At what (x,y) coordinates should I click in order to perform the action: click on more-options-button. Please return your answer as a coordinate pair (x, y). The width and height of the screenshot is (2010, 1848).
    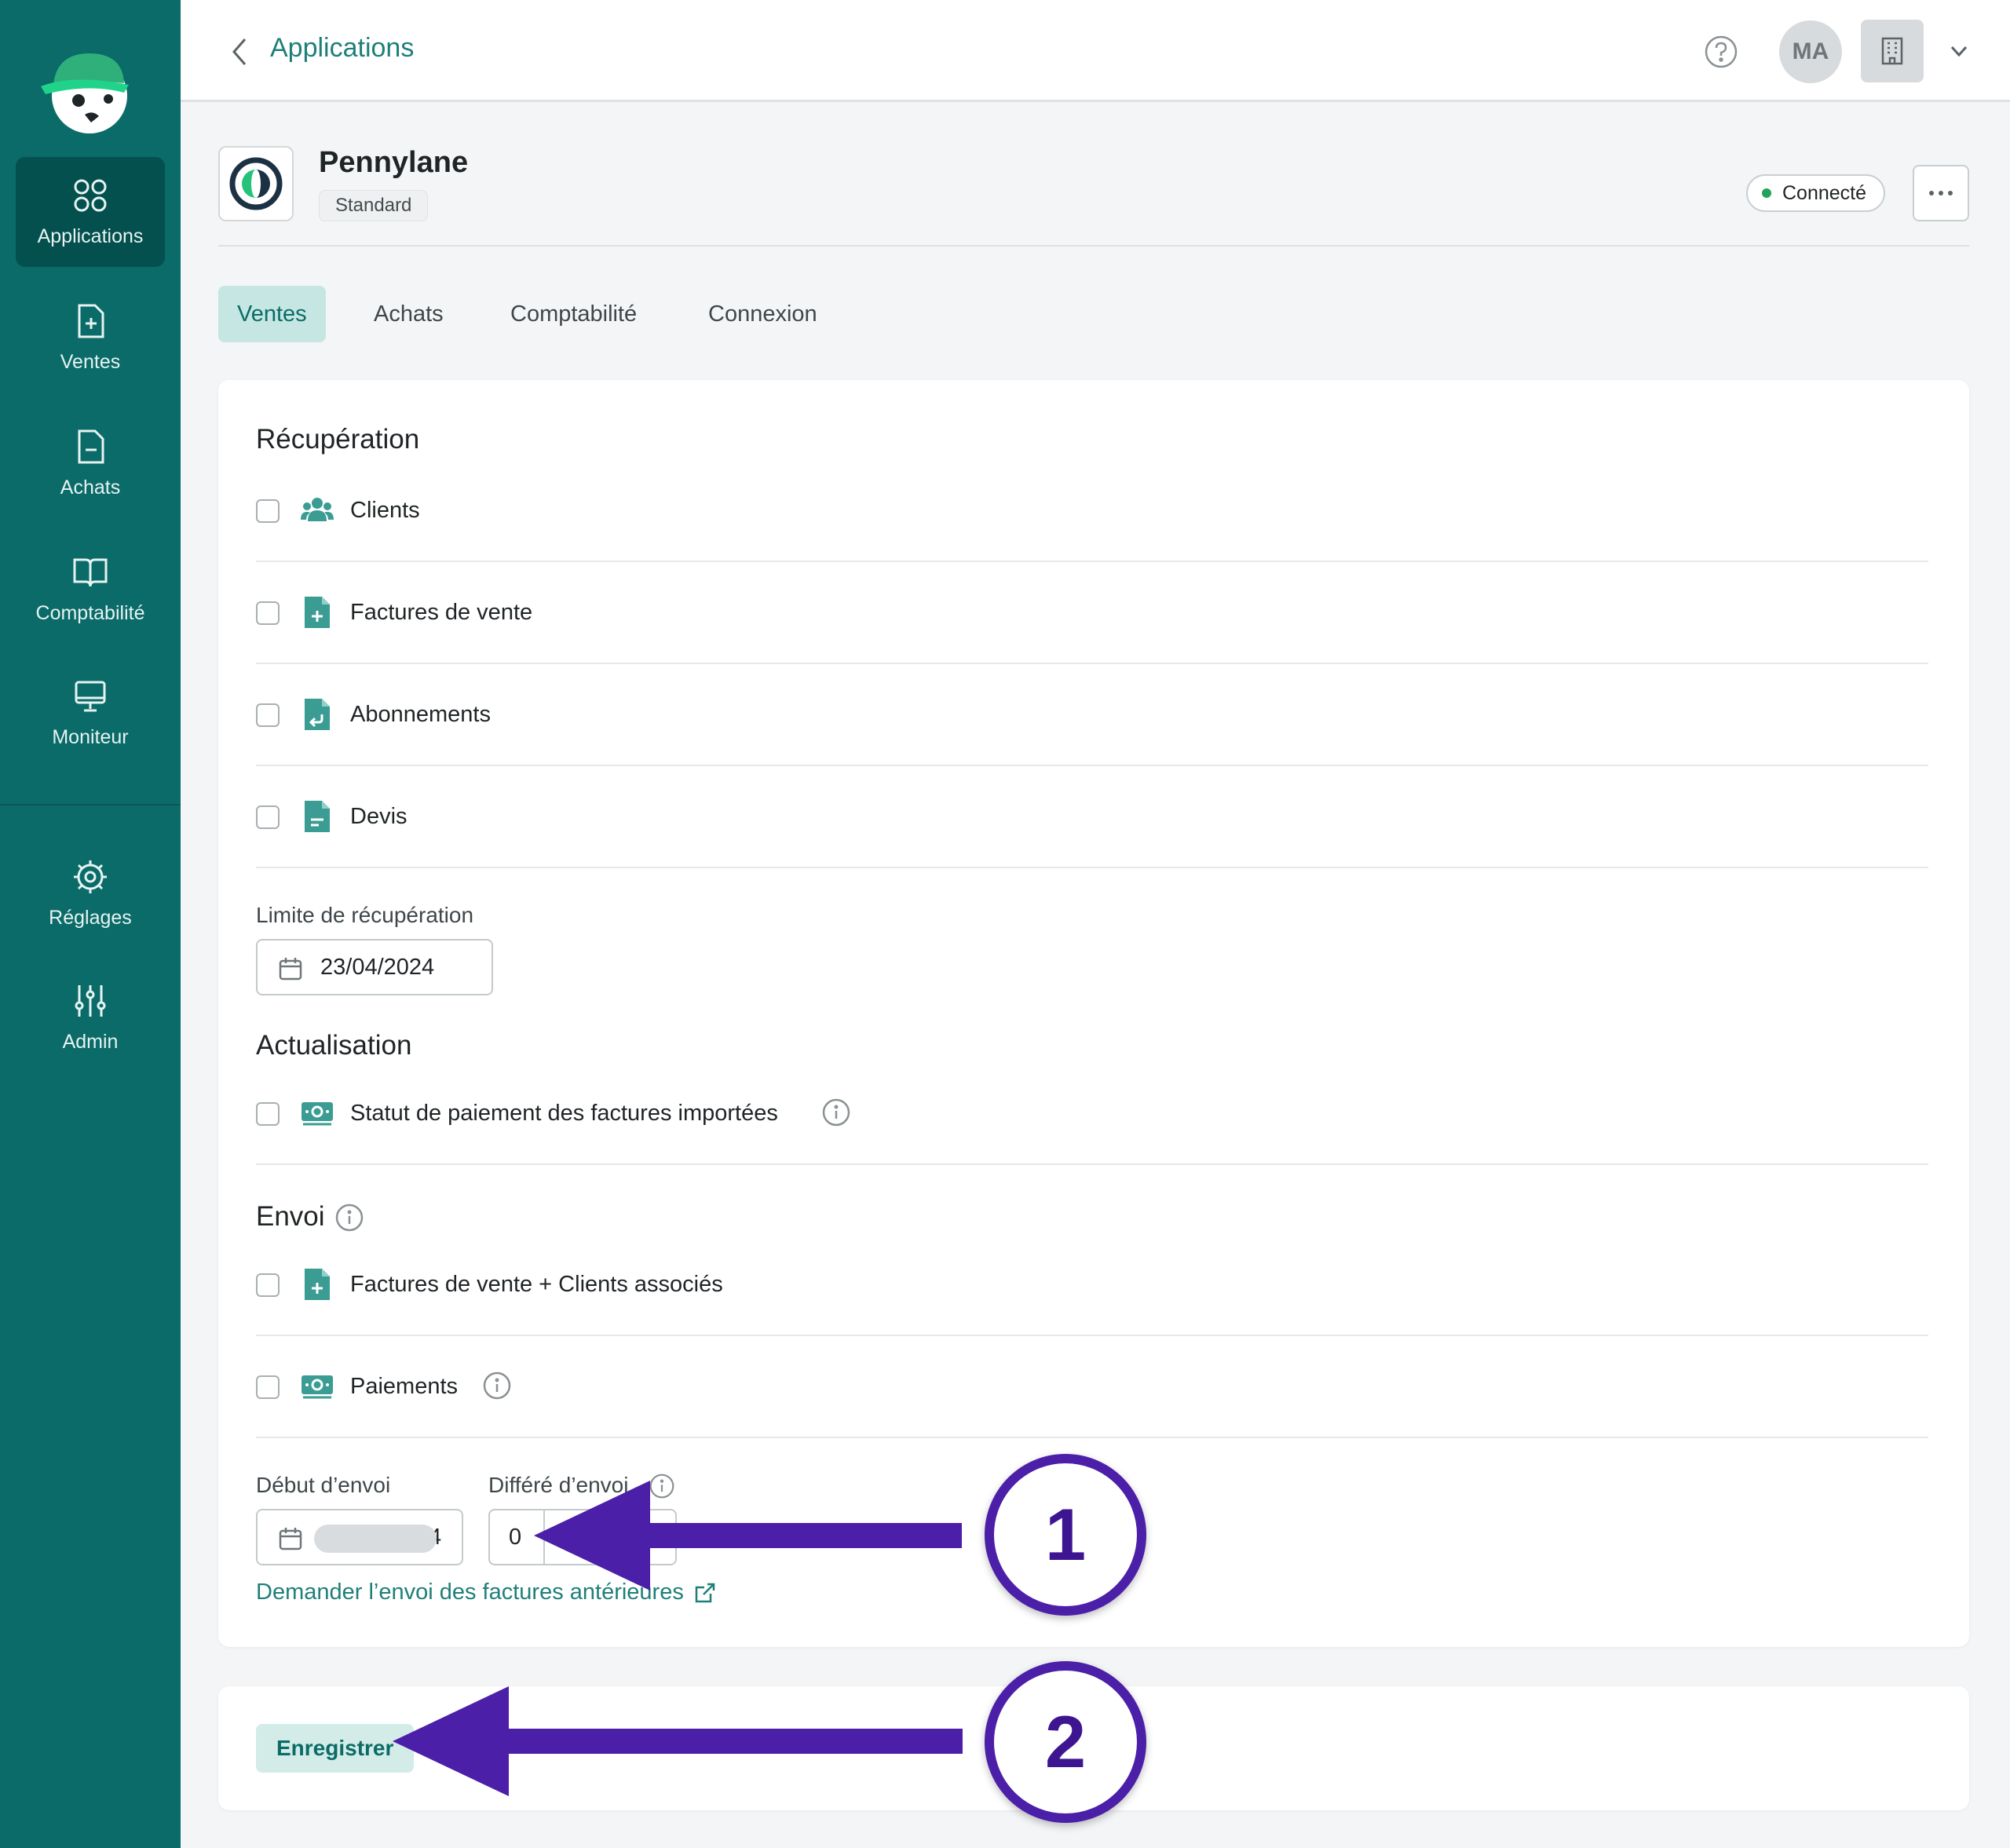
    Looking at the image, I should click on (1941, 193).